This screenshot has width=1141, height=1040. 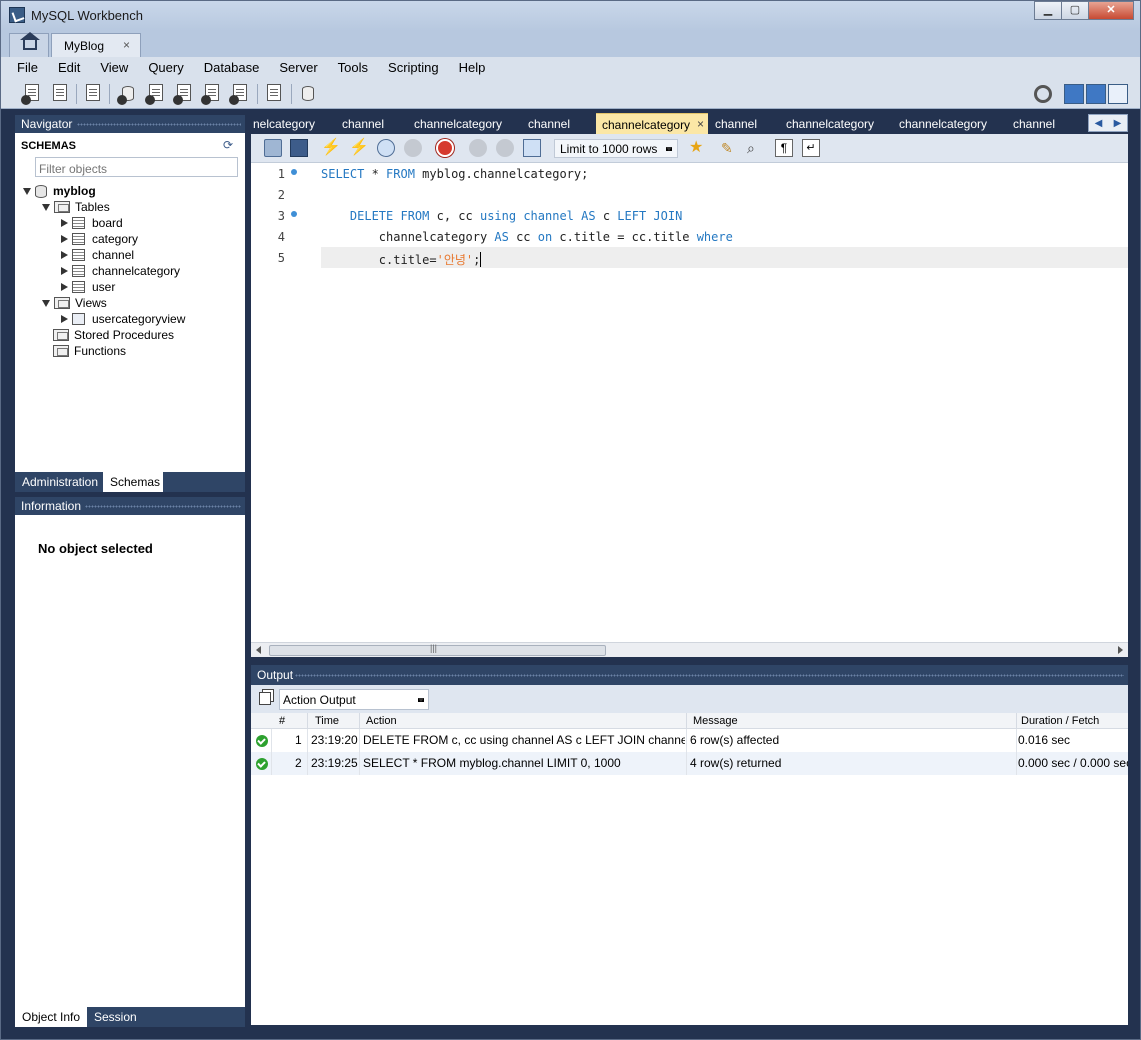 What do you see at coordinates (240, 94) in the screenshot?
I see `create-function-icon` at bounding box center [240, 94].